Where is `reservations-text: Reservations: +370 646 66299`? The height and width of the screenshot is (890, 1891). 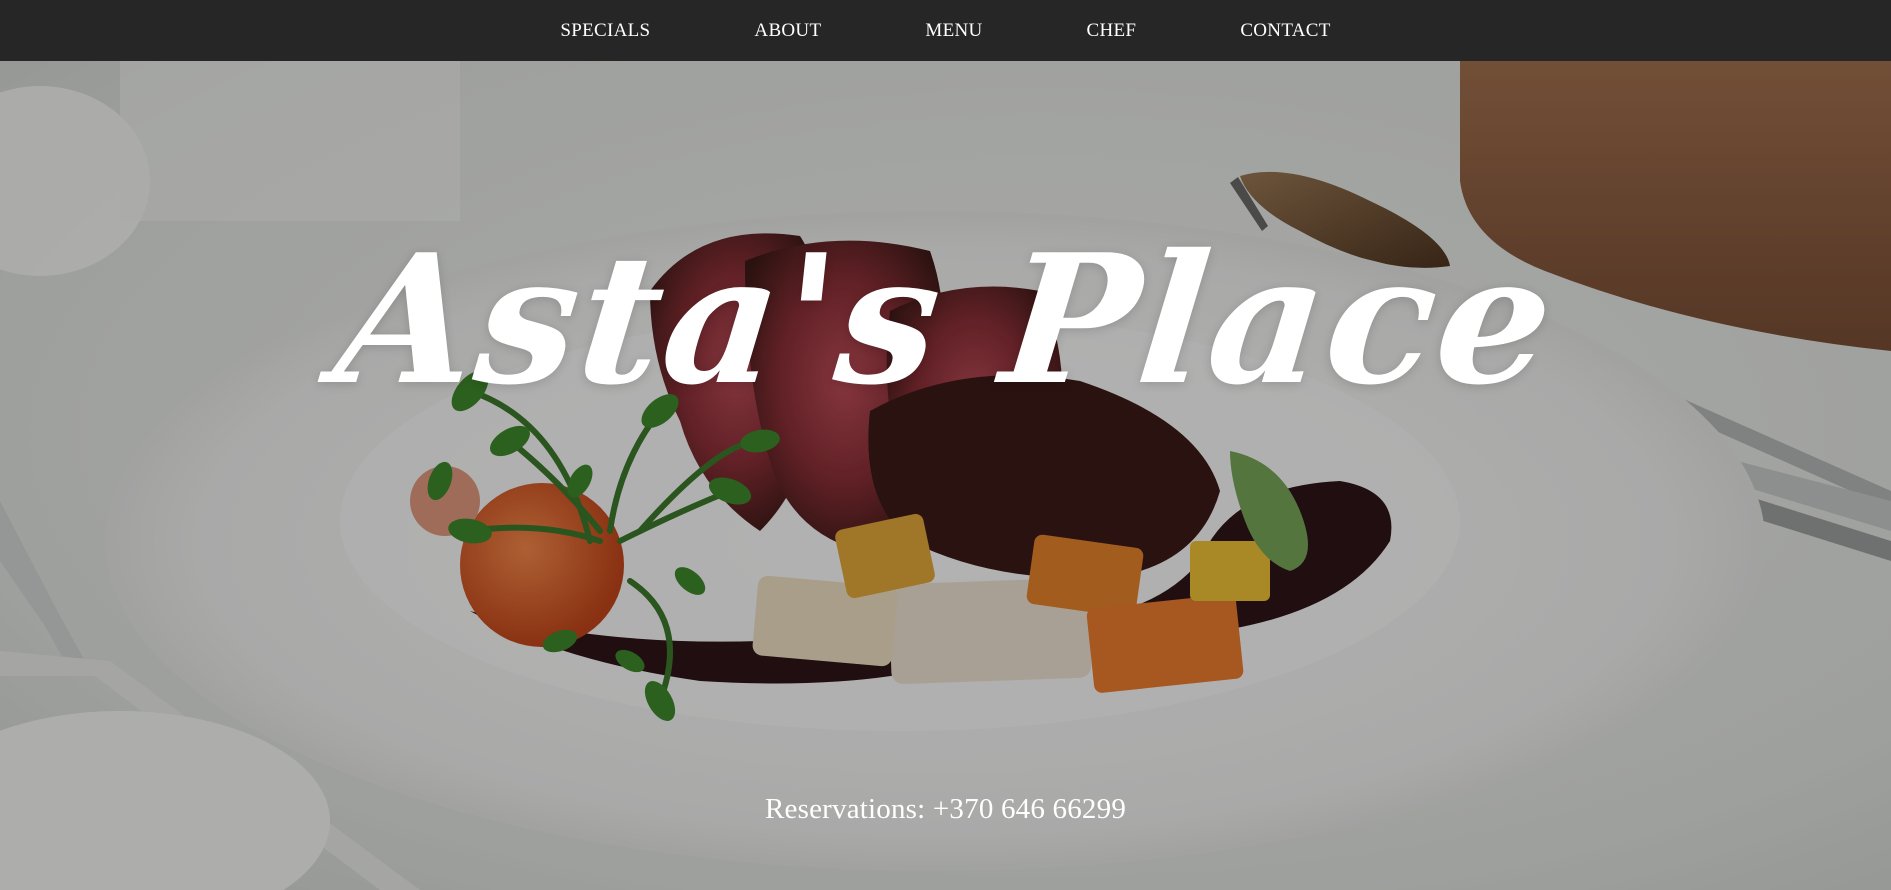
reservations-text: Reservations: +370 646 66299 is located at coordinates (945, 809).